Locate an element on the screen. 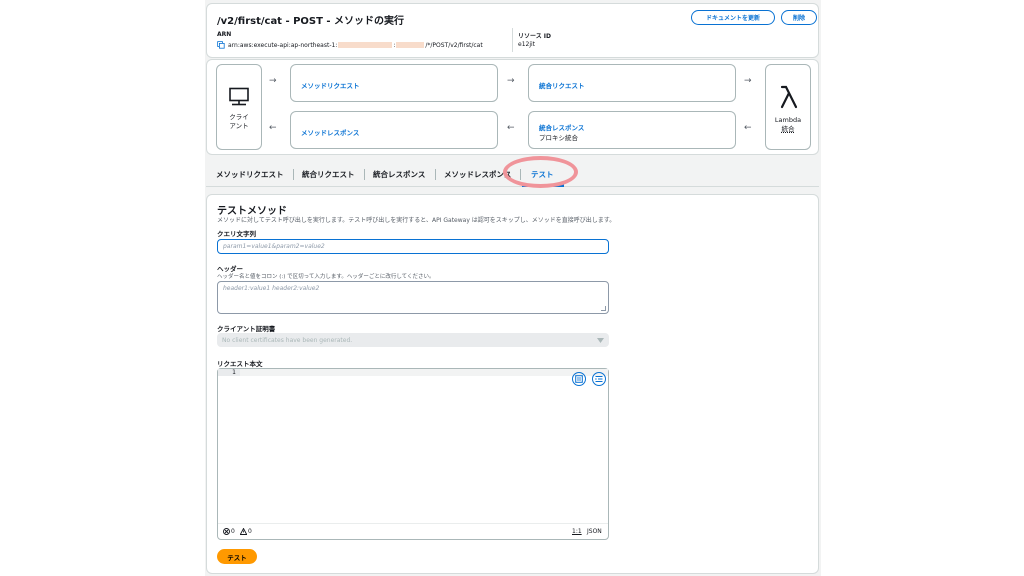 The width and height of the screenshot is (1024, 576). integration-response-box: 統合レスポンス プロキシ統合 is located at coordinates (632, 130).